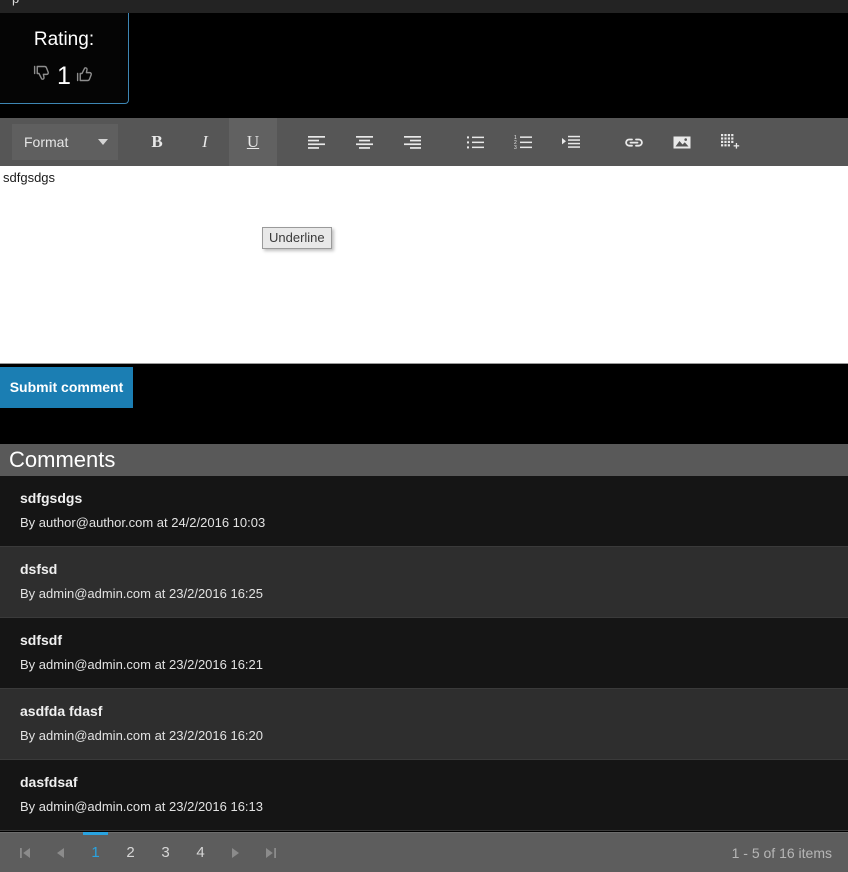 The image size is (848, 872). I want to click on comment-title: dasfdsaf, so click(49, 782).